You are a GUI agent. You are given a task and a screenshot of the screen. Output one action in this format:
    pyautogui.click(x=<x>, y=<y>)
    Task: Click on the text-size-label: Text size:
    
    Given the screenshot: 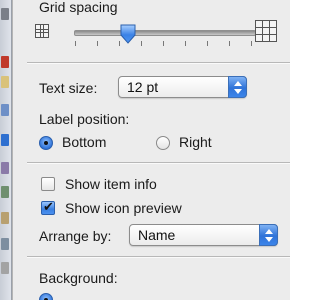 What is the action you would take?
    pyautogui.click(x=68, y=88)
    